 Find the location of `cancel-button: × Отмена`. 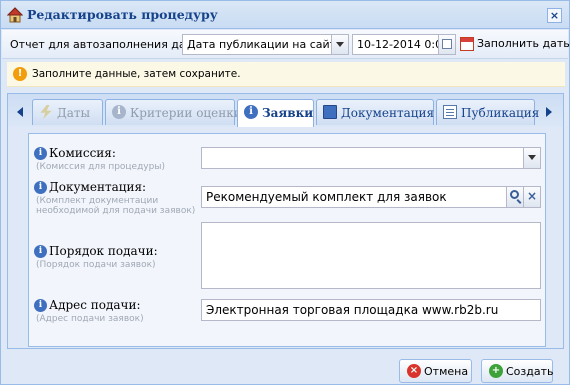

cancel-button: × Отмена is located at coordinates (435, 371).